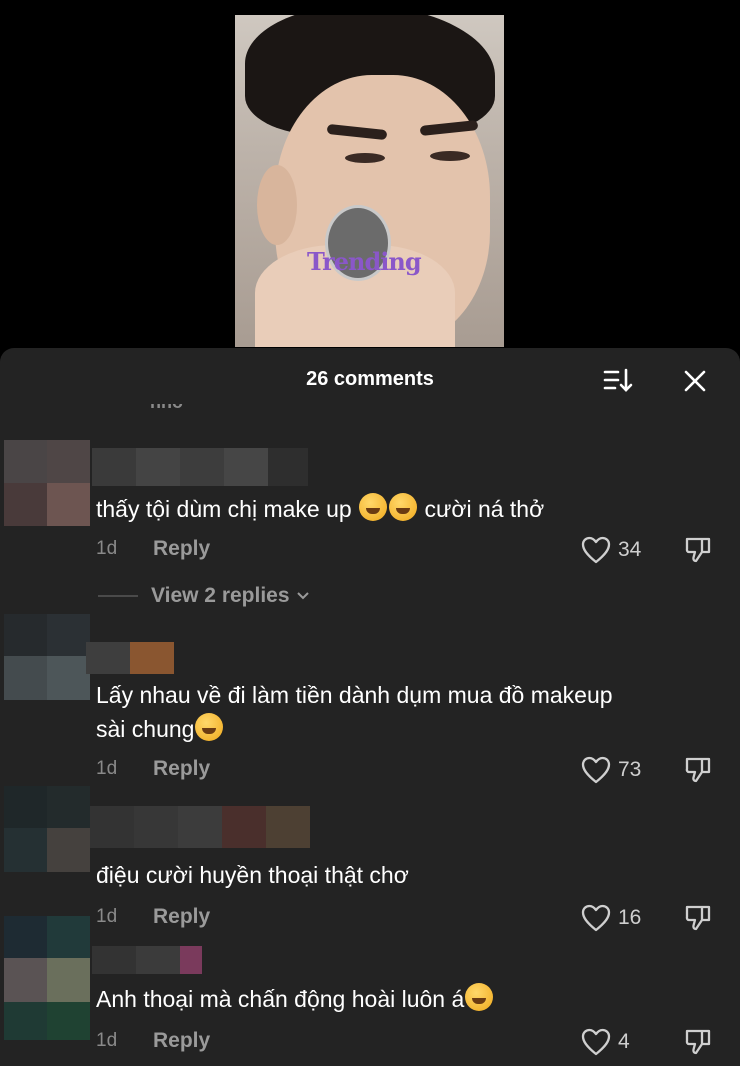  I want to click on comment-text: điệu cười huyền thoại thật chơ, so click(252, 875).